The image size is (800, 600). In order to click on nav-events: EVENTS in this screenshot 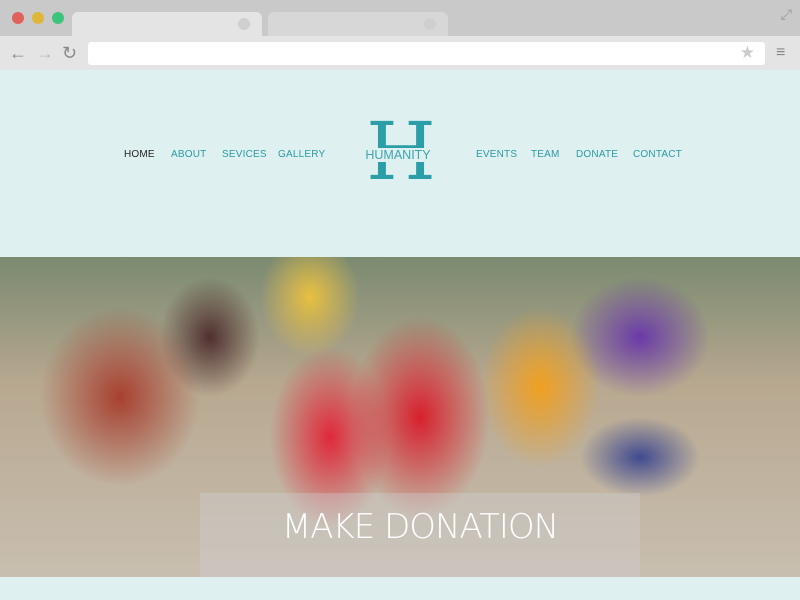, I will do `click(496, 154)`.